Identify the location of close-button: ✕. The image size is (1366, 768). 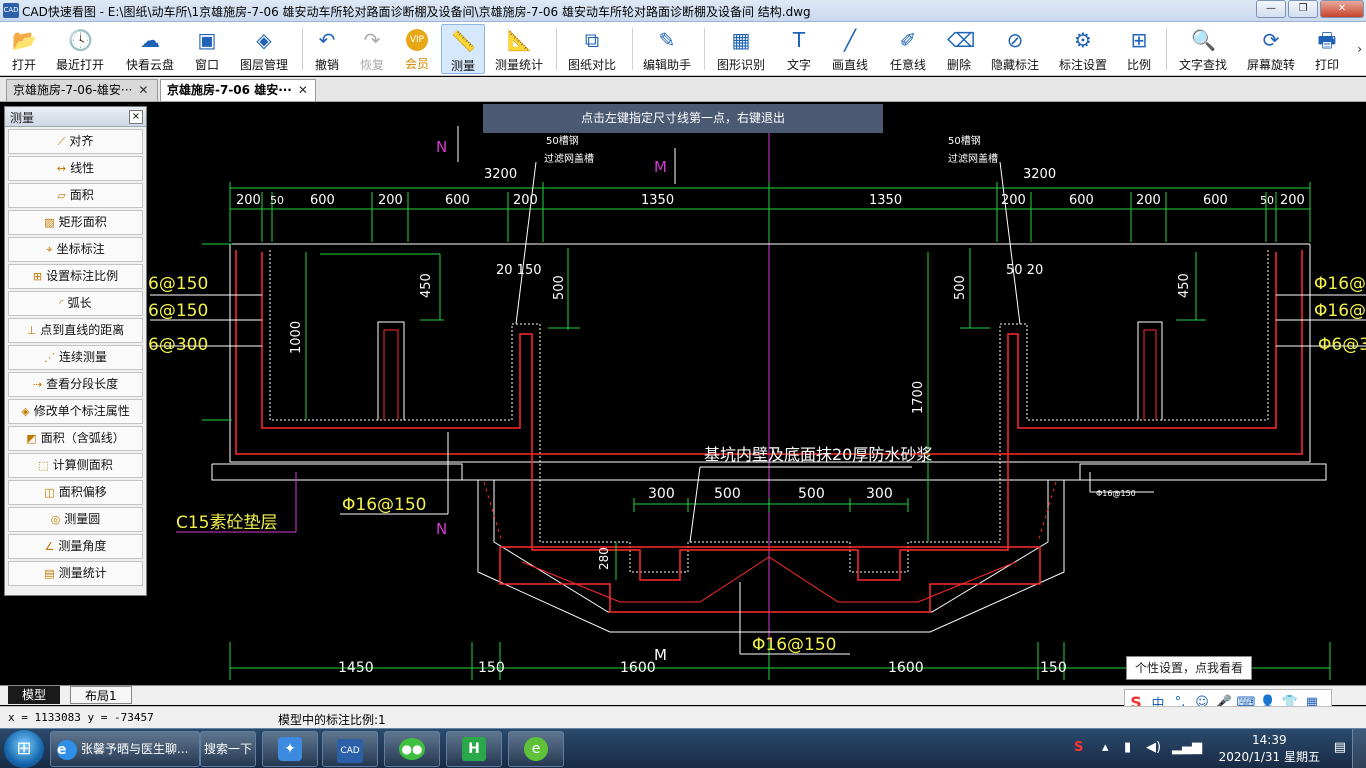
(1342, 9).